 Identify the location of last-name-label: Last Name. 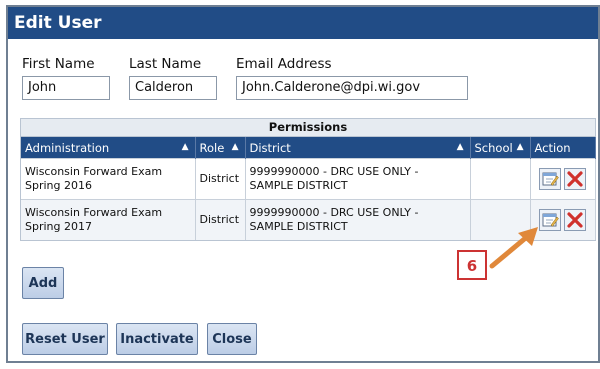
(165, 64).